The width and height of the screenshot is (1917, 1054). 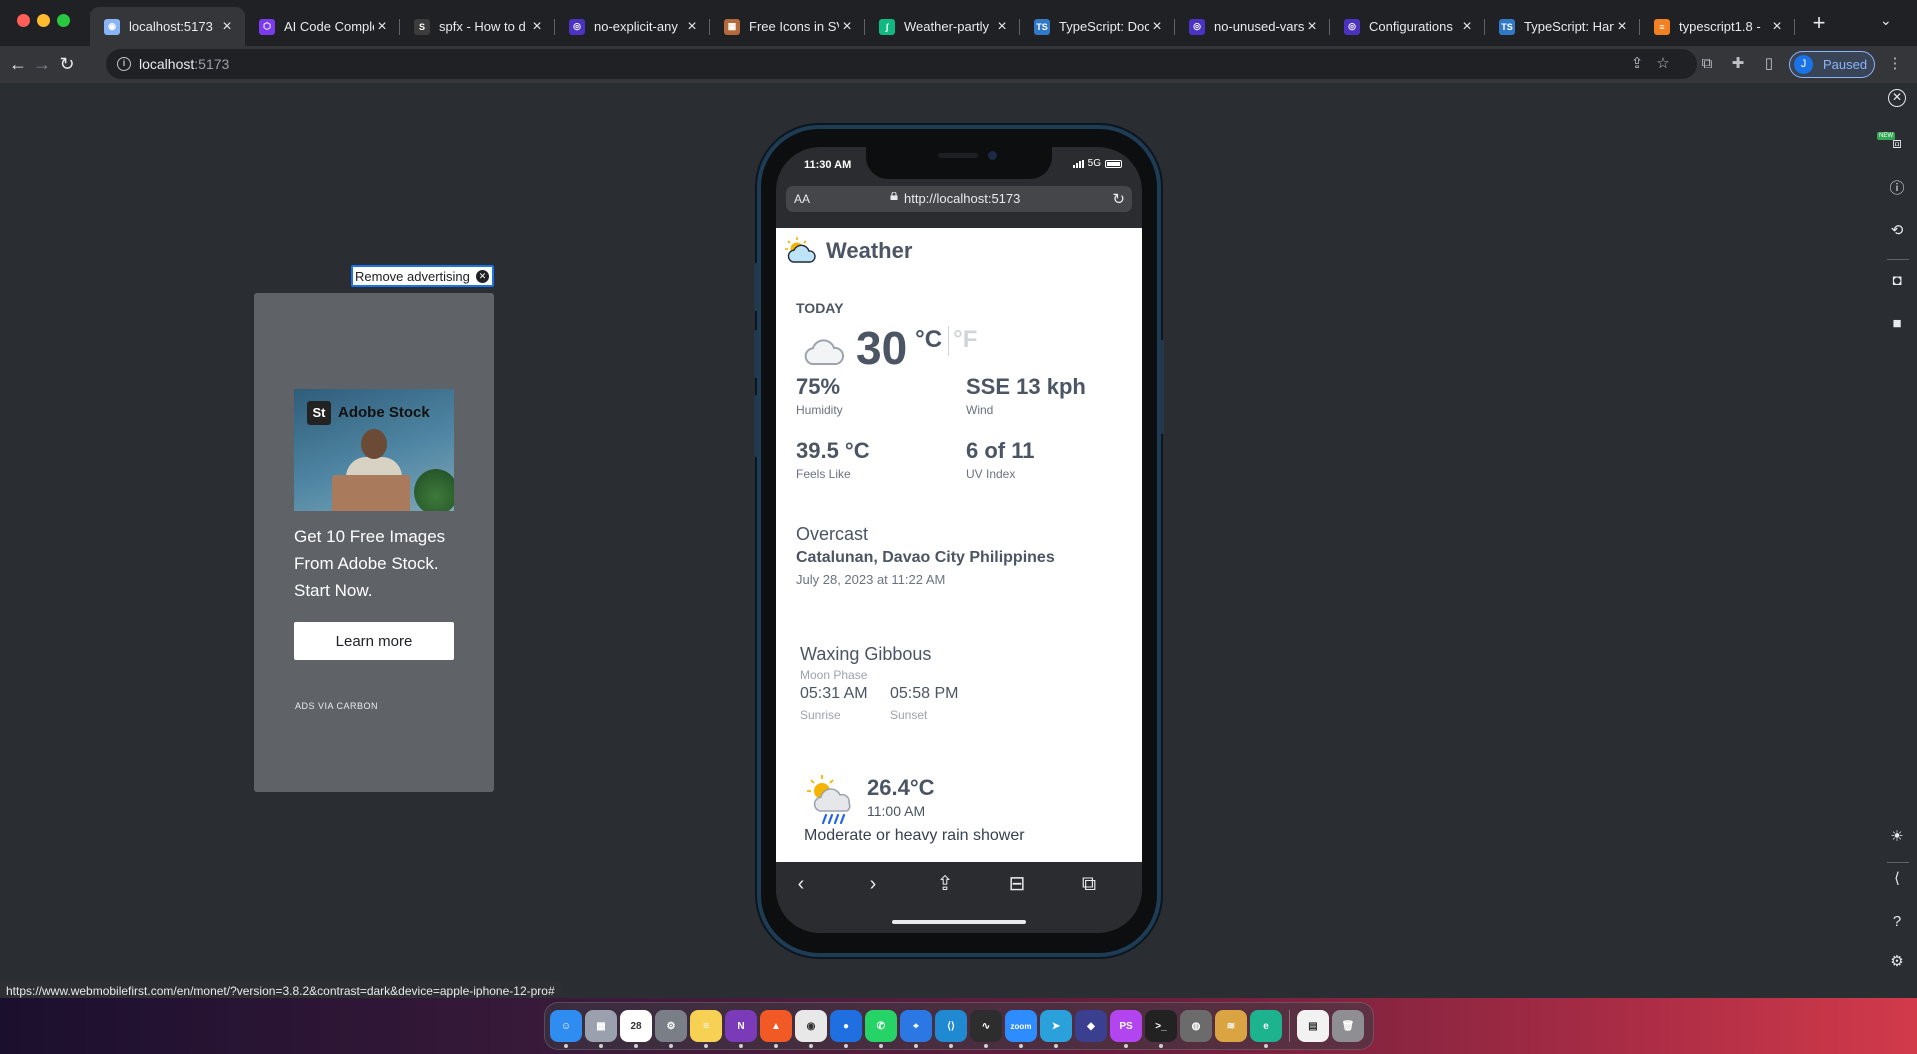 I want to click on bookmark-star-icon: ☆, so click(x=1663, y=64).